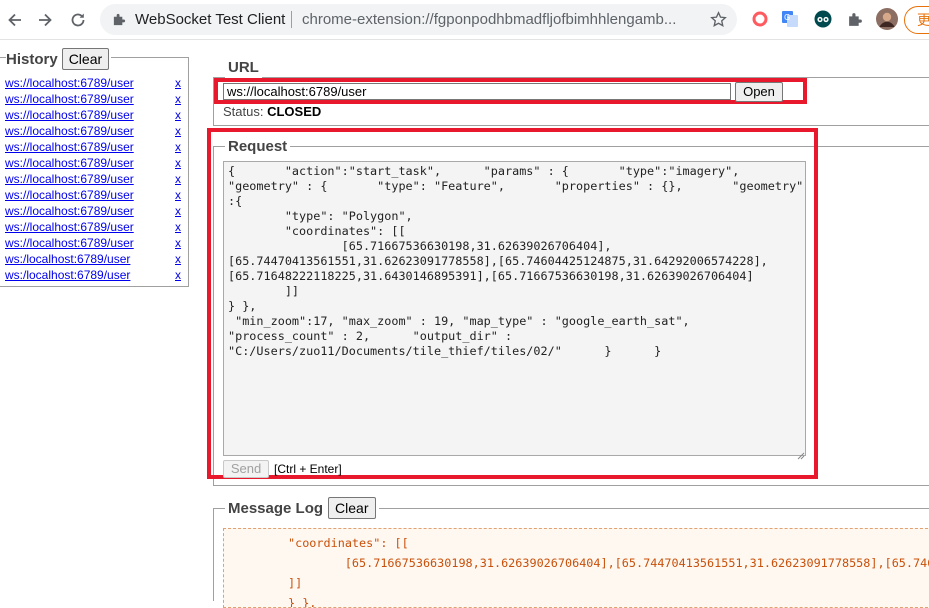 Image resolution: width=929 pixels, height=608 pixels. What do you see at coordinates (59, 59) in the screenshot?
I see `history-legend: History Clear` at bounding box center [59, 59].